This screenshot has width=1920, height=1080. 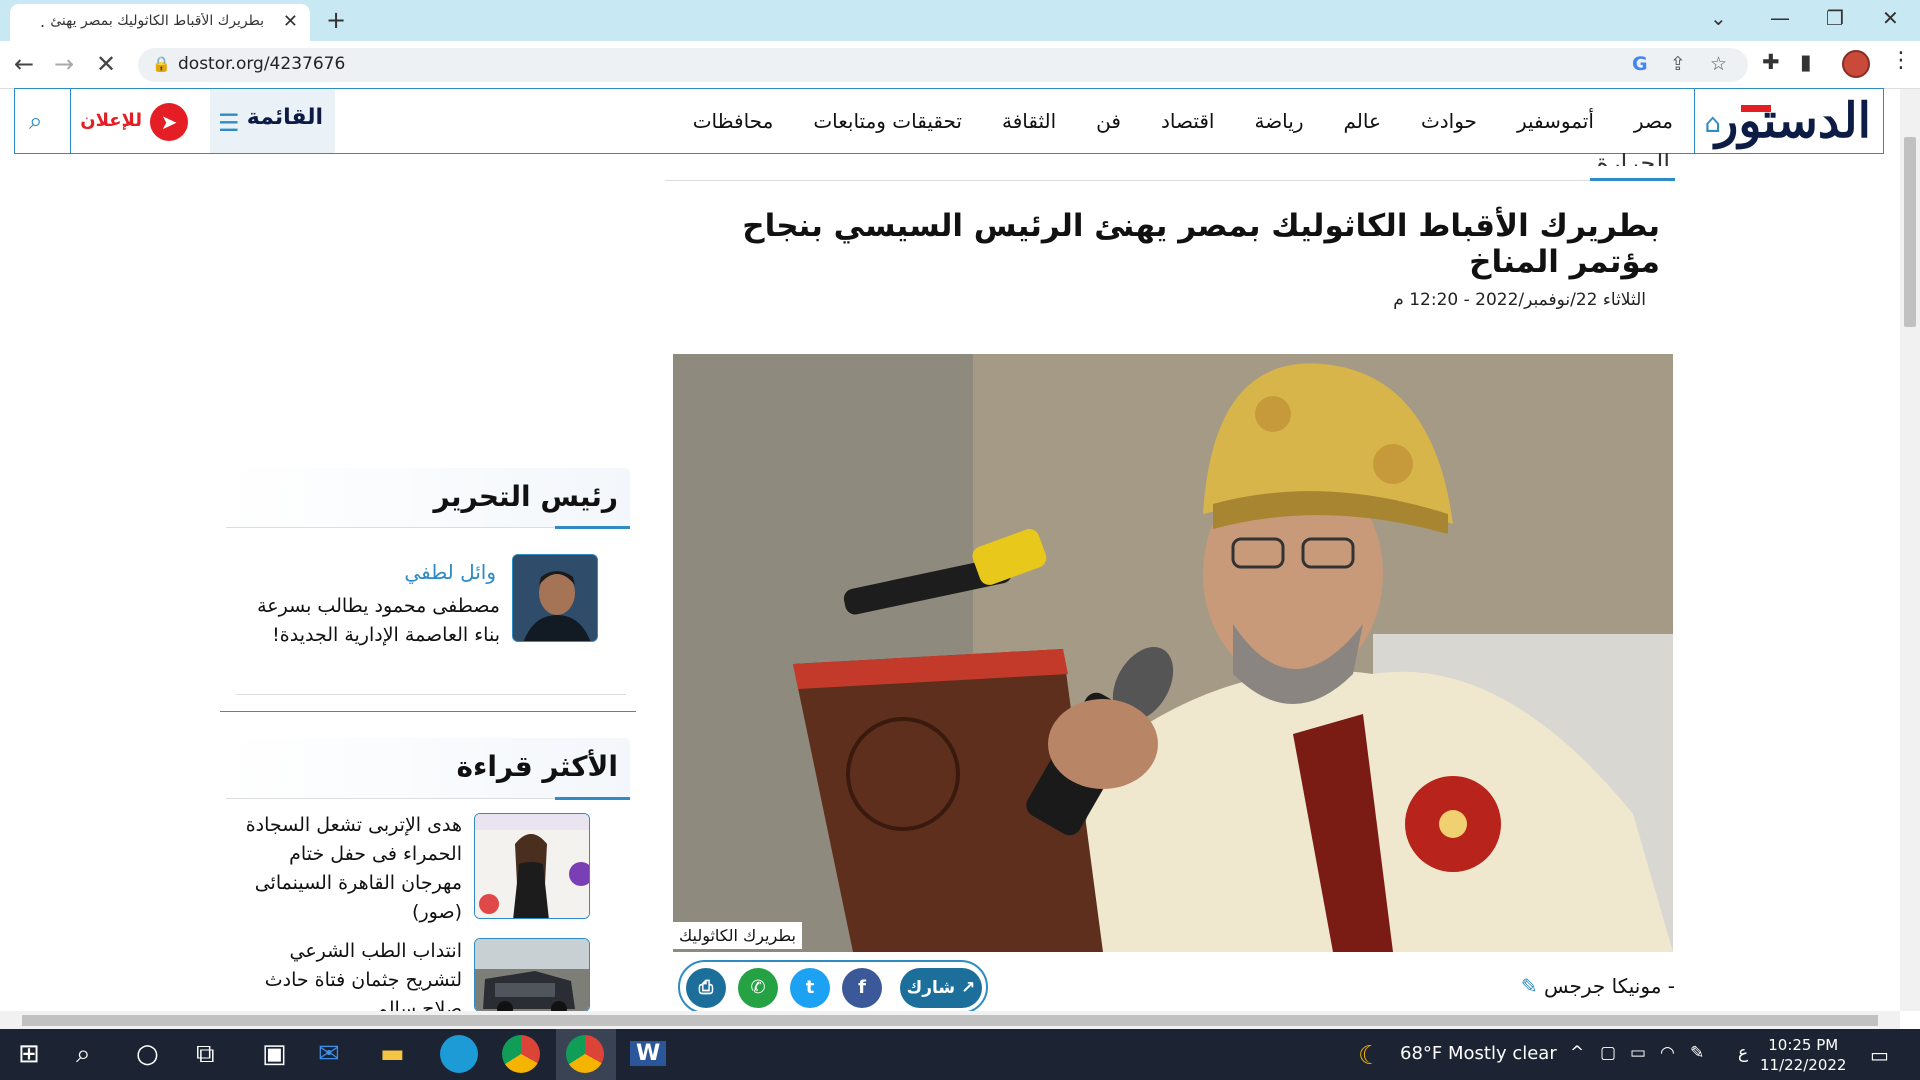 What do you see at coordinates (64, 64) in the screenshot?
I see `forward-icon: →` at bounding box center [64, 64].